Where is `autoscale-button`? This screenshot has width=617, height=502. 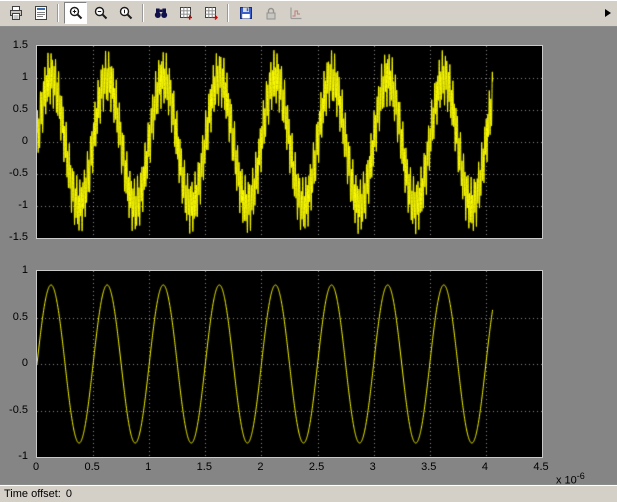 autoscale-button is located at coordinates (160, 13).